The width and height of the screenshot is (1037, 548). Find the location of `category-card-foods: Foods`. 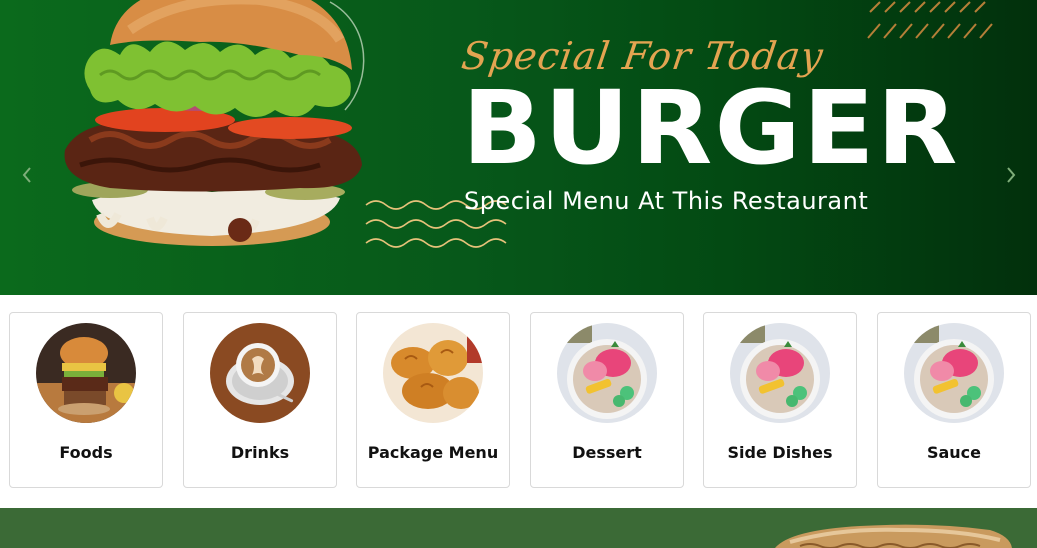

category-card-foods: Foods is located at coordinates (86, 400).